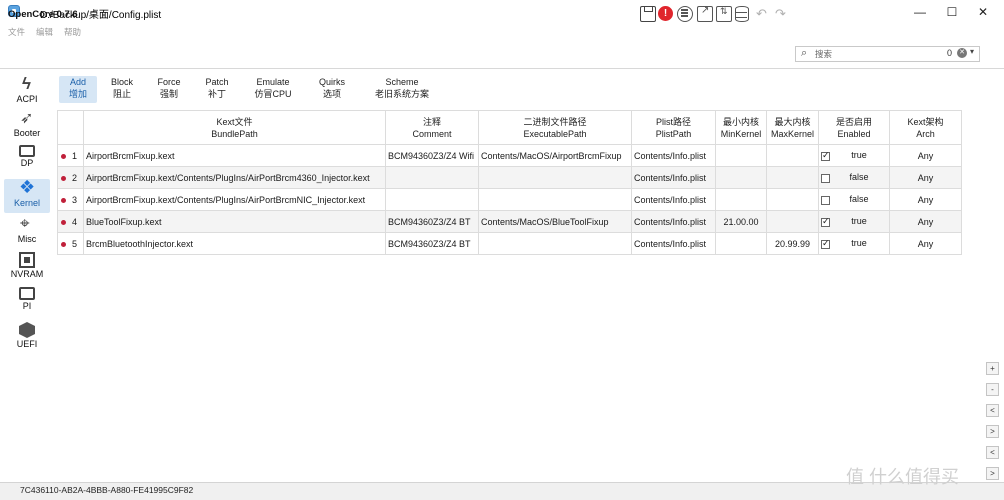 This screenshot has height=500, width=1004. Describe the element at coordinates (952, 12) in the screenshot. I see `maximize-button: ☐` at that location.